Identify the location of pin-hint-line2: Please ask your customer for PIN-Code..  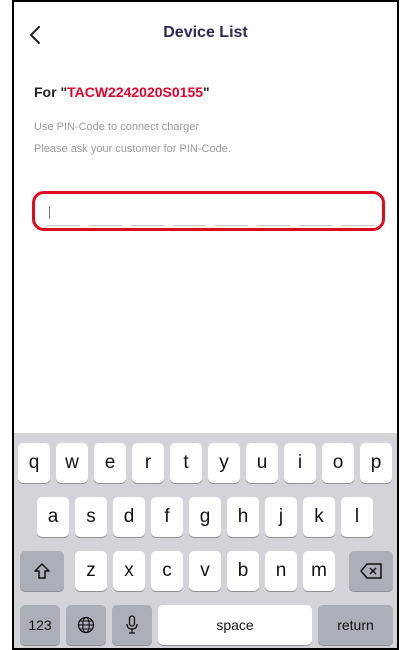
(132, 149).